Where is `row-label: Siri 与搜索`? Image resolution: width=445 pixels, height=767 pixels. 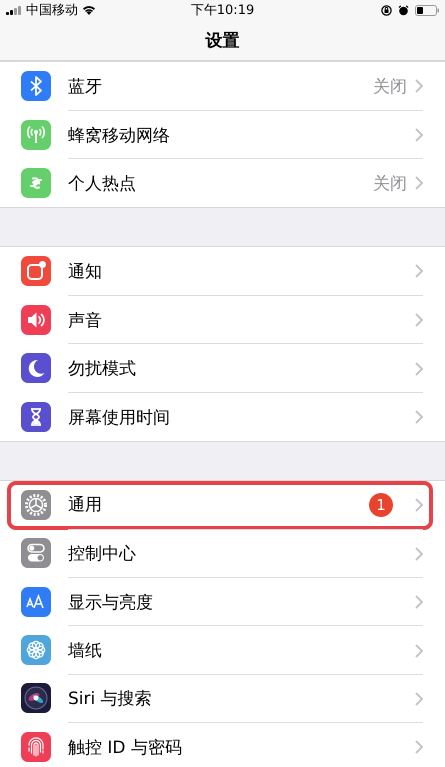
row-label: Siri 与搜索 is located at coordinates (110, 699).